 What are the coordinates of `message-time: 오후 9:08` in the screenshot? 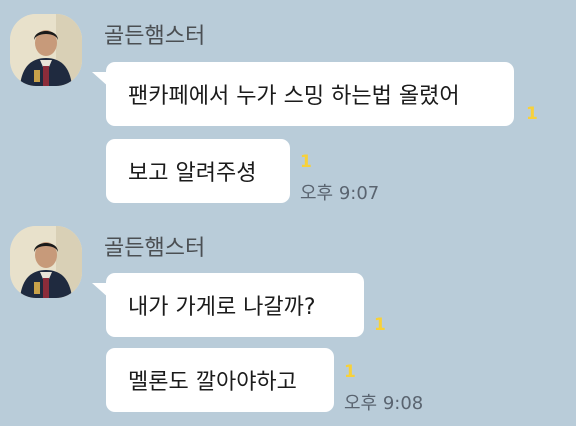 It's located at (384, 403).